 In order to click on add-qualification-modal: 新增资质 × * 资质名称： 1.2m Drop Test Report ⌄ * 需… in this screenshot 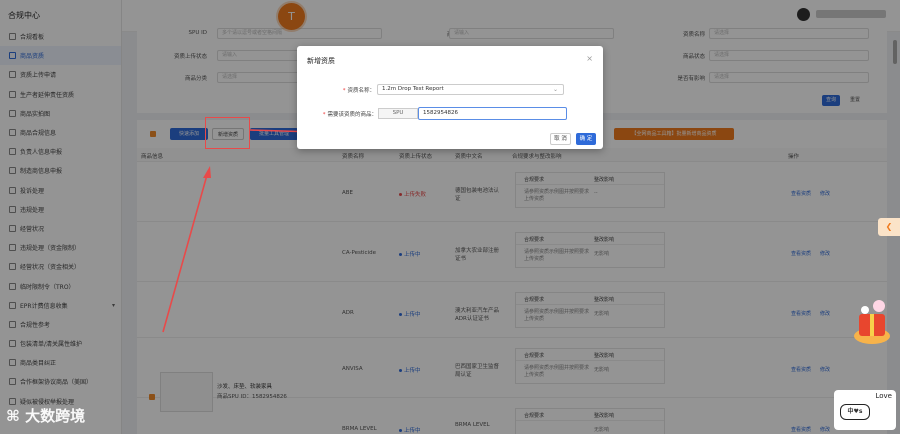, I will do `click(450, 97)`.